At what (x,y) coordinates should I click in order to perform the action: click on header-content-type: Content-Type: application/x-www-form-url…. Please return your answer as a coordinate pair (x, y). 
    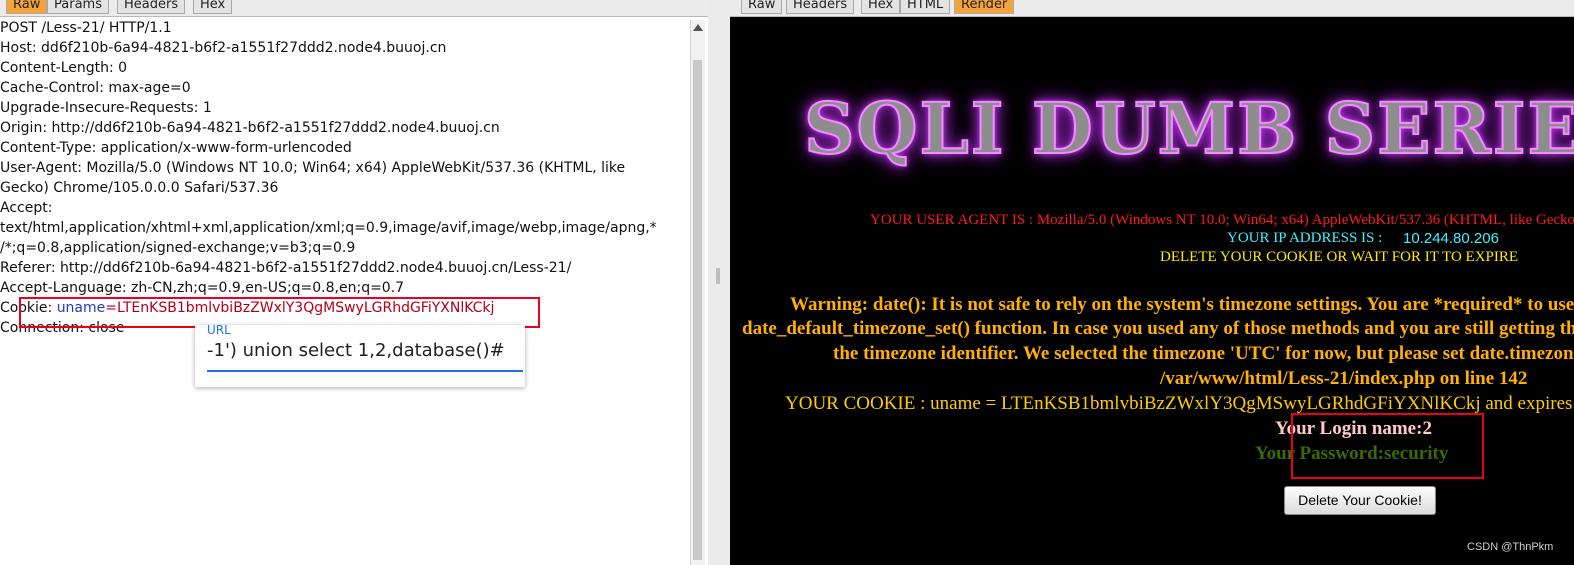
    Looking at the image, I should click on (176, 148).